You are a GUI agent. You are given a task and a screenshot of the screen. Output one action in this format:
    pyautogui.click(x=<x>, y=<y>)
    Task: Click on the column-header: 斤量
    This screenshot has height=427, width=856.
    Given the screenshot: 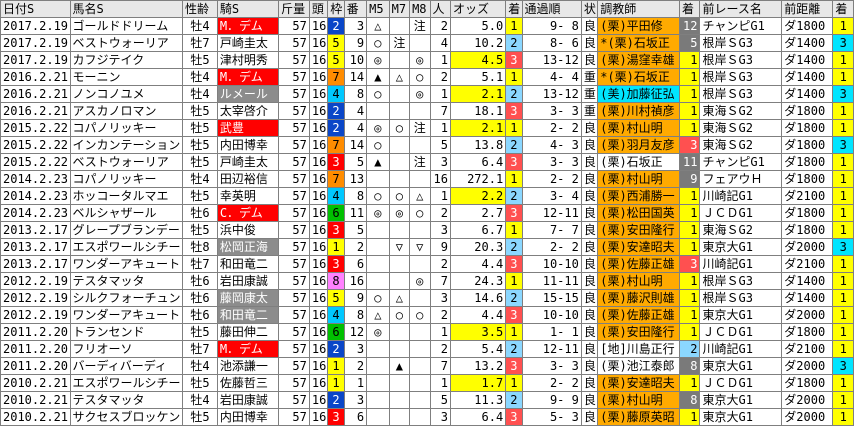 What is the action you would take?
    pyautogui.click(x=294, y=9)
    